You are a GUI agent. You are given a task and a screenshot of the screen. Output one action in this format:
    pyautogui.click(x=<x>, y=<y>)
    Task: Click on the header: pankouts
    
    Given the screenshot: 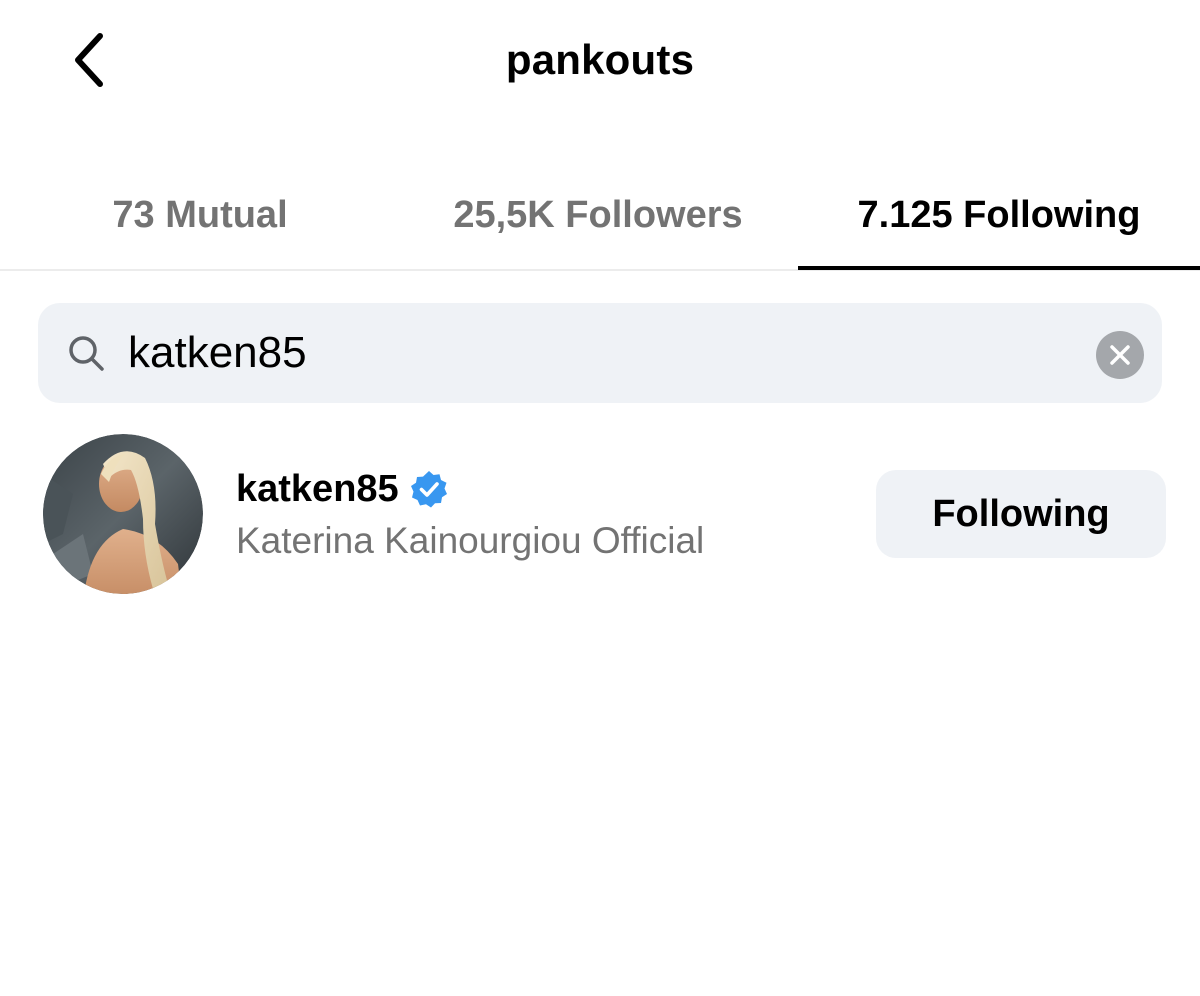 What is the action you would take?
    pyautogui.click(x=600, y=60)
    